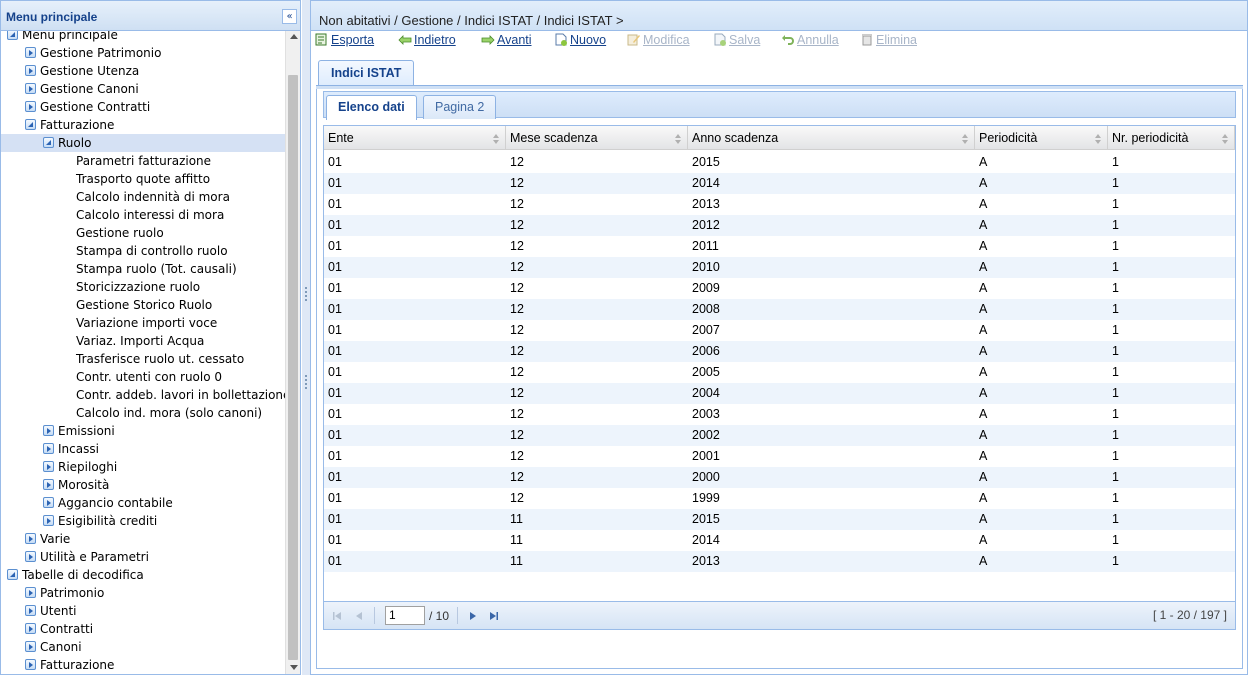  I want to click on save-button: Salva, so click(736, 40).